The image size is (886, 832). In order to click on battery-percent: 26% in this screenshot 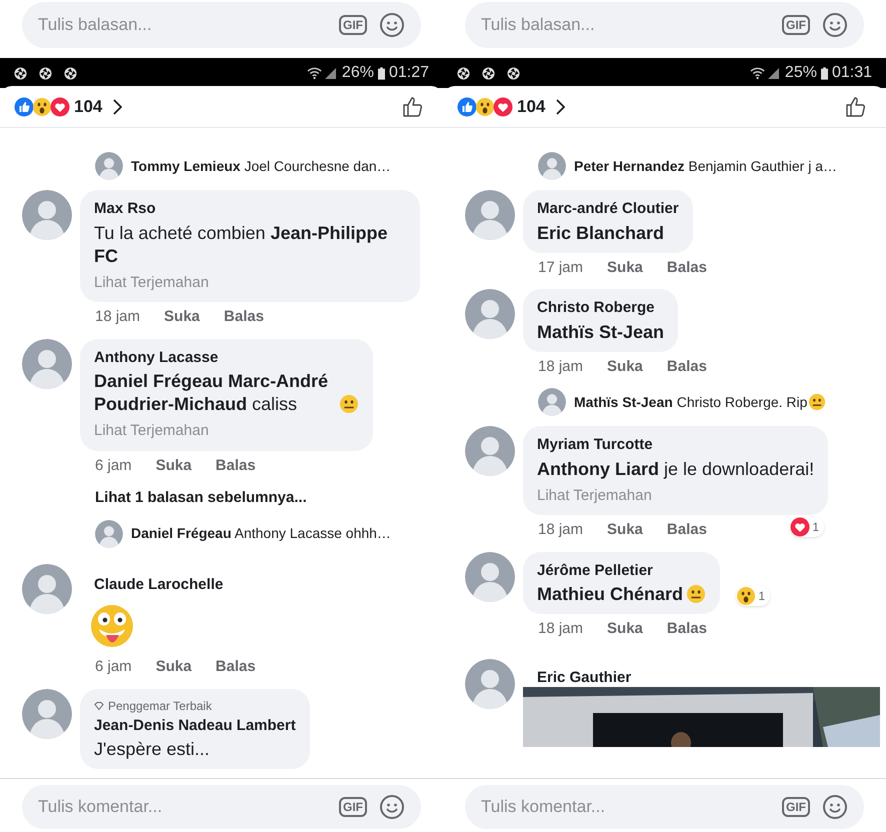, I will do `click(358, 73)`.